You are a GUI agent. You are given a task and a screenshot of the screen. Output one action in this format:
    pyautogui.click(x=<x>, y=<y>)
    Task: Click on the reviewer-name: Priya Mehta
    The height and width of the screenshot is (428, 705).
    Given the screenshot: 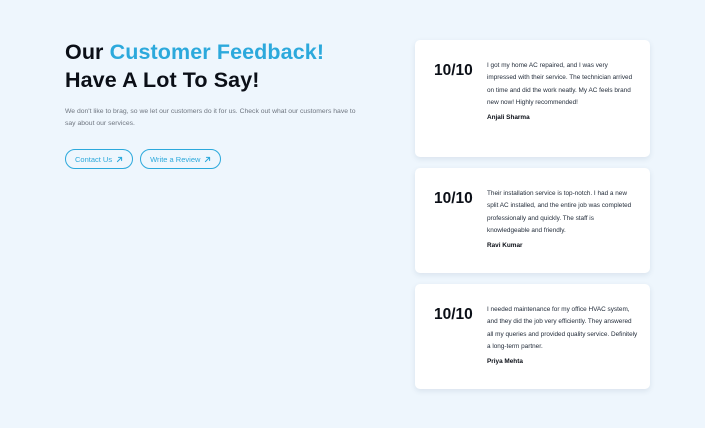 What is the action you would take?
    pyautogui.click(x=505, y=361)
    